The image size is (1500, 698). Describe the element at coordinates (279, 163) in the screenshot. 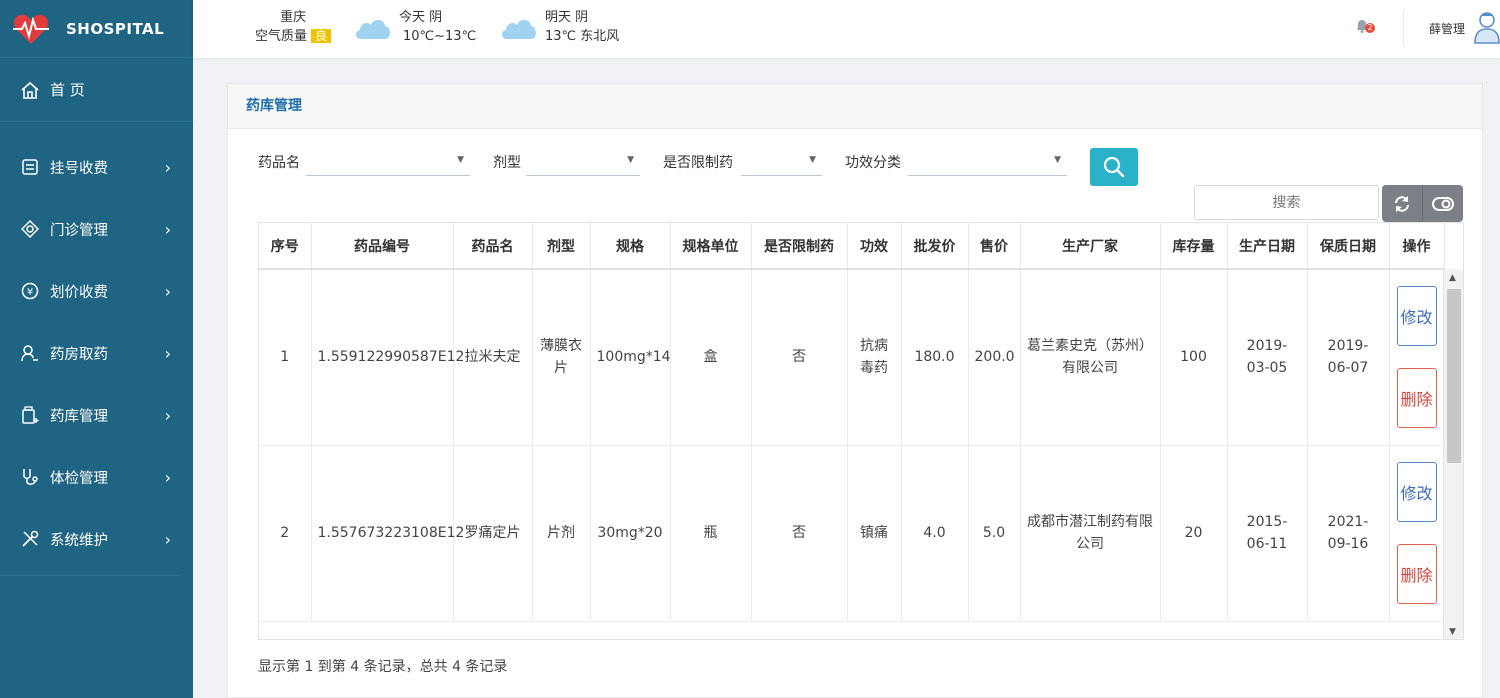

I see `drug-name-label: 药品名` at that location.